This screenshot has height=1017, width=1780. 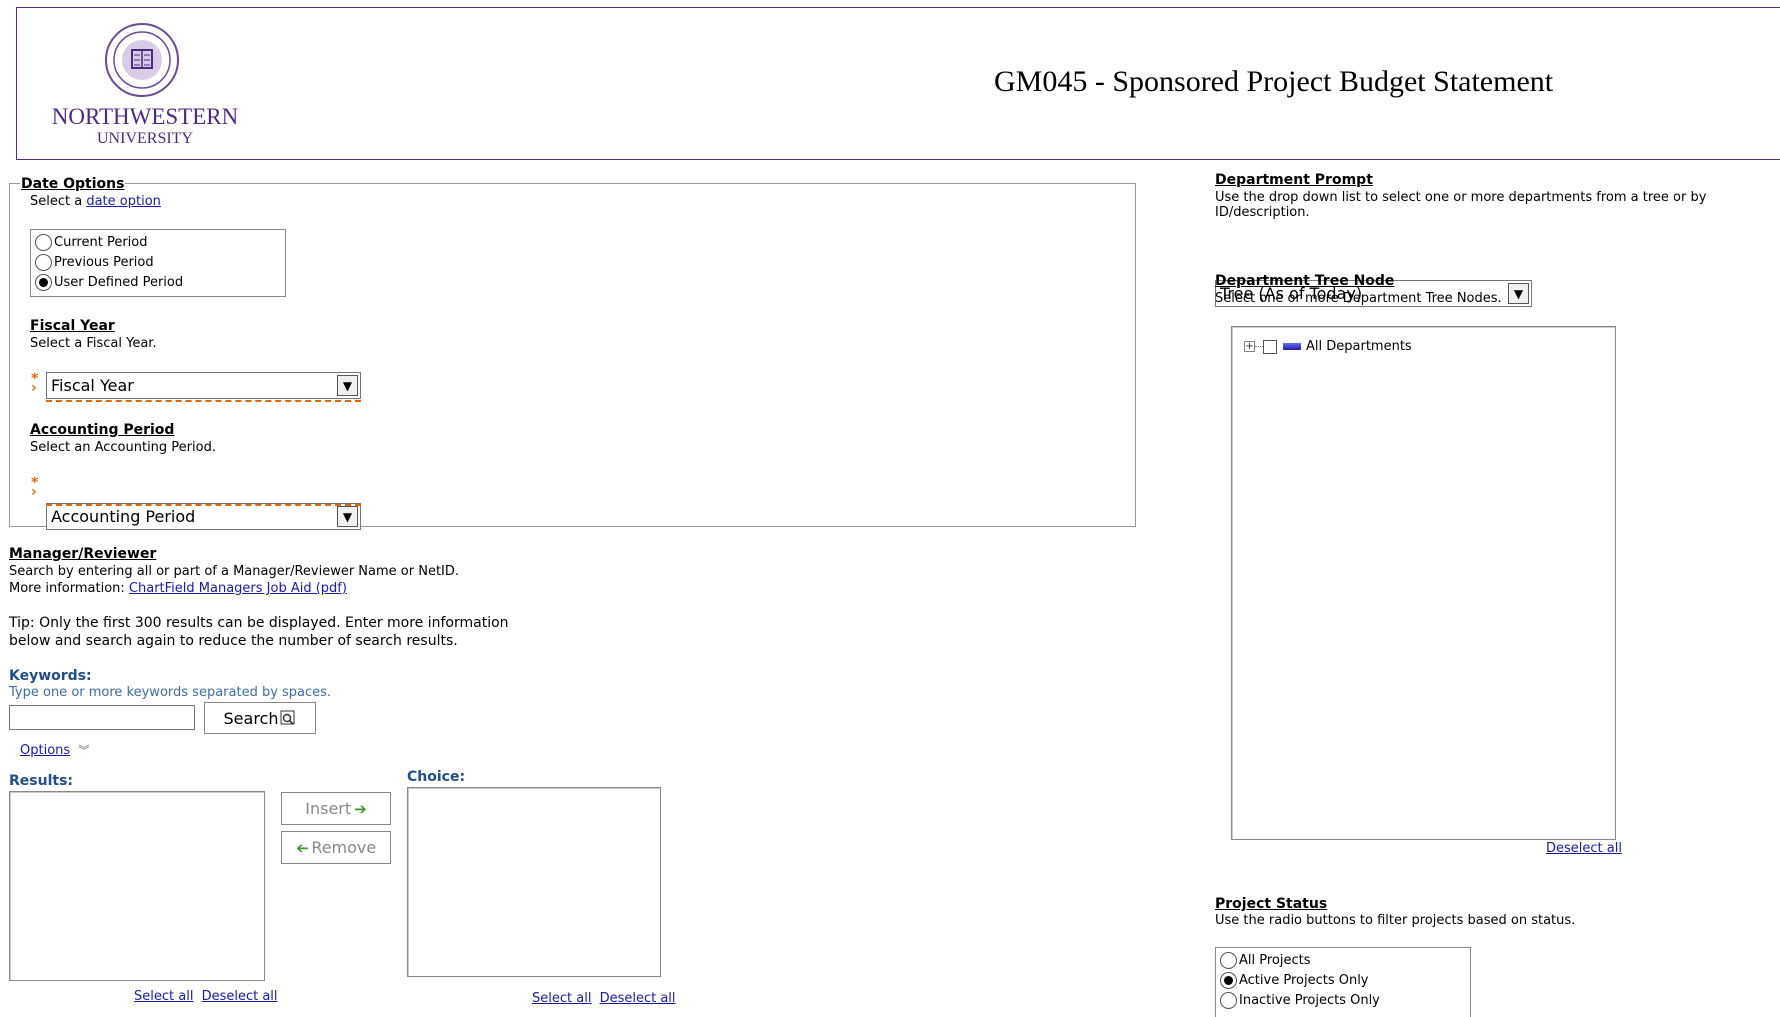 What do you see at coordinates (561, 998) in the screenshot?
I see `choice-select-all-link: Select all` at bounding box center [561, 998].